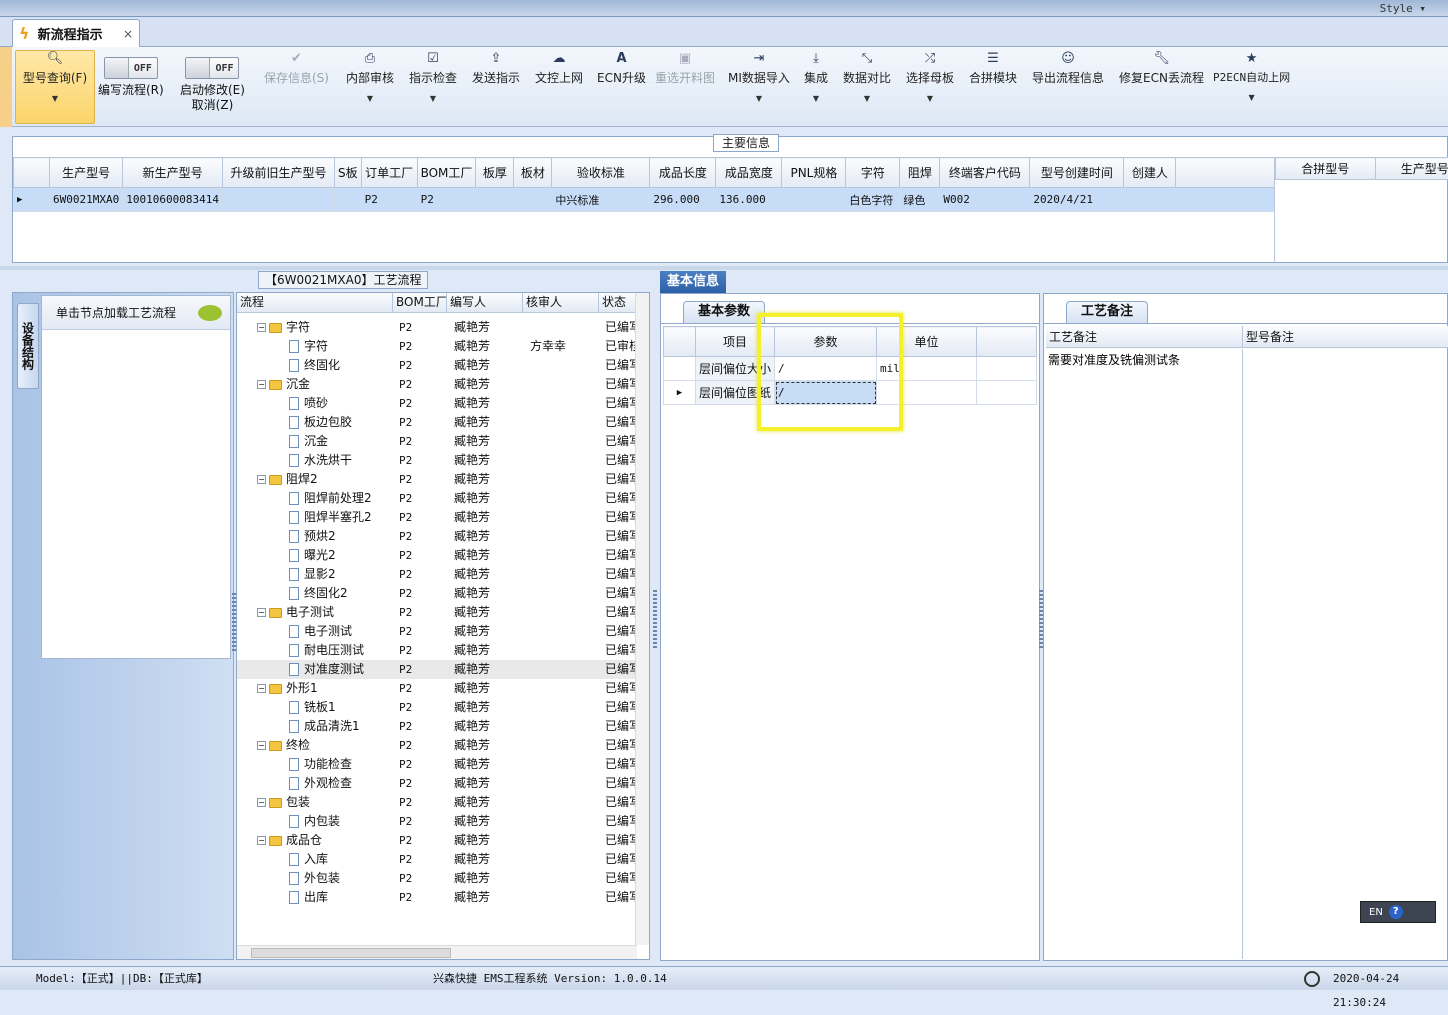  What do you see at coordinates (351, 953) in the screenshot?
I see `scroll-thumb` at bounding box center [351, 953].